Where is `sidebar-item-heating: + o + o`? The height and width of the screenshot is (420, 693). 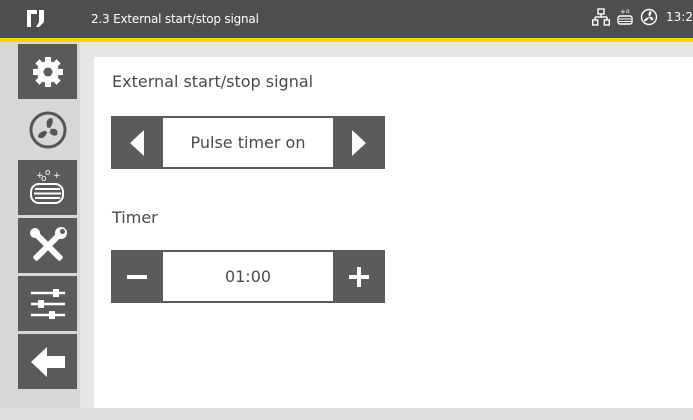 sidebar-item-heating: + o + o is located at coordinates (47, 187).